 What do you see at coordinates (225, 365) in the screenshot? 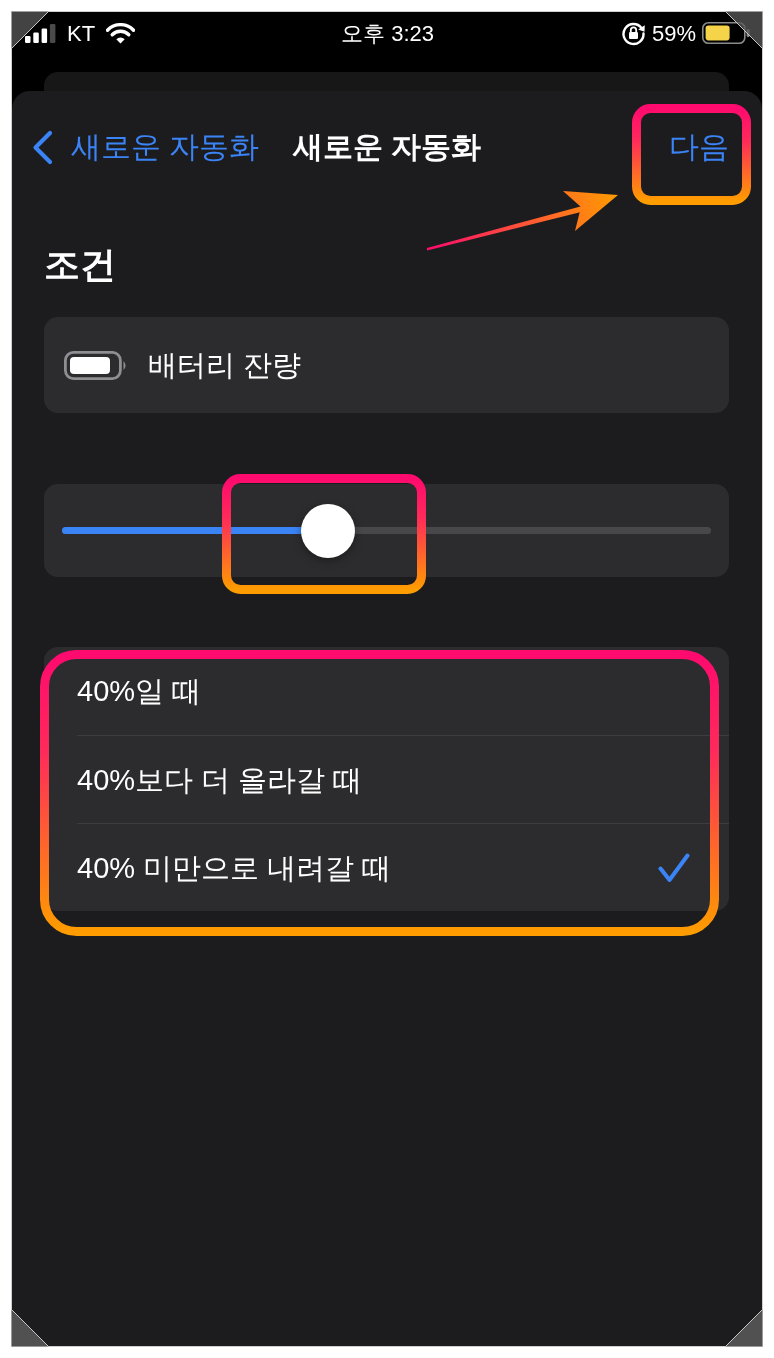
I see `condition-label: 배터리 잔량` at bounding box center [225, 365].